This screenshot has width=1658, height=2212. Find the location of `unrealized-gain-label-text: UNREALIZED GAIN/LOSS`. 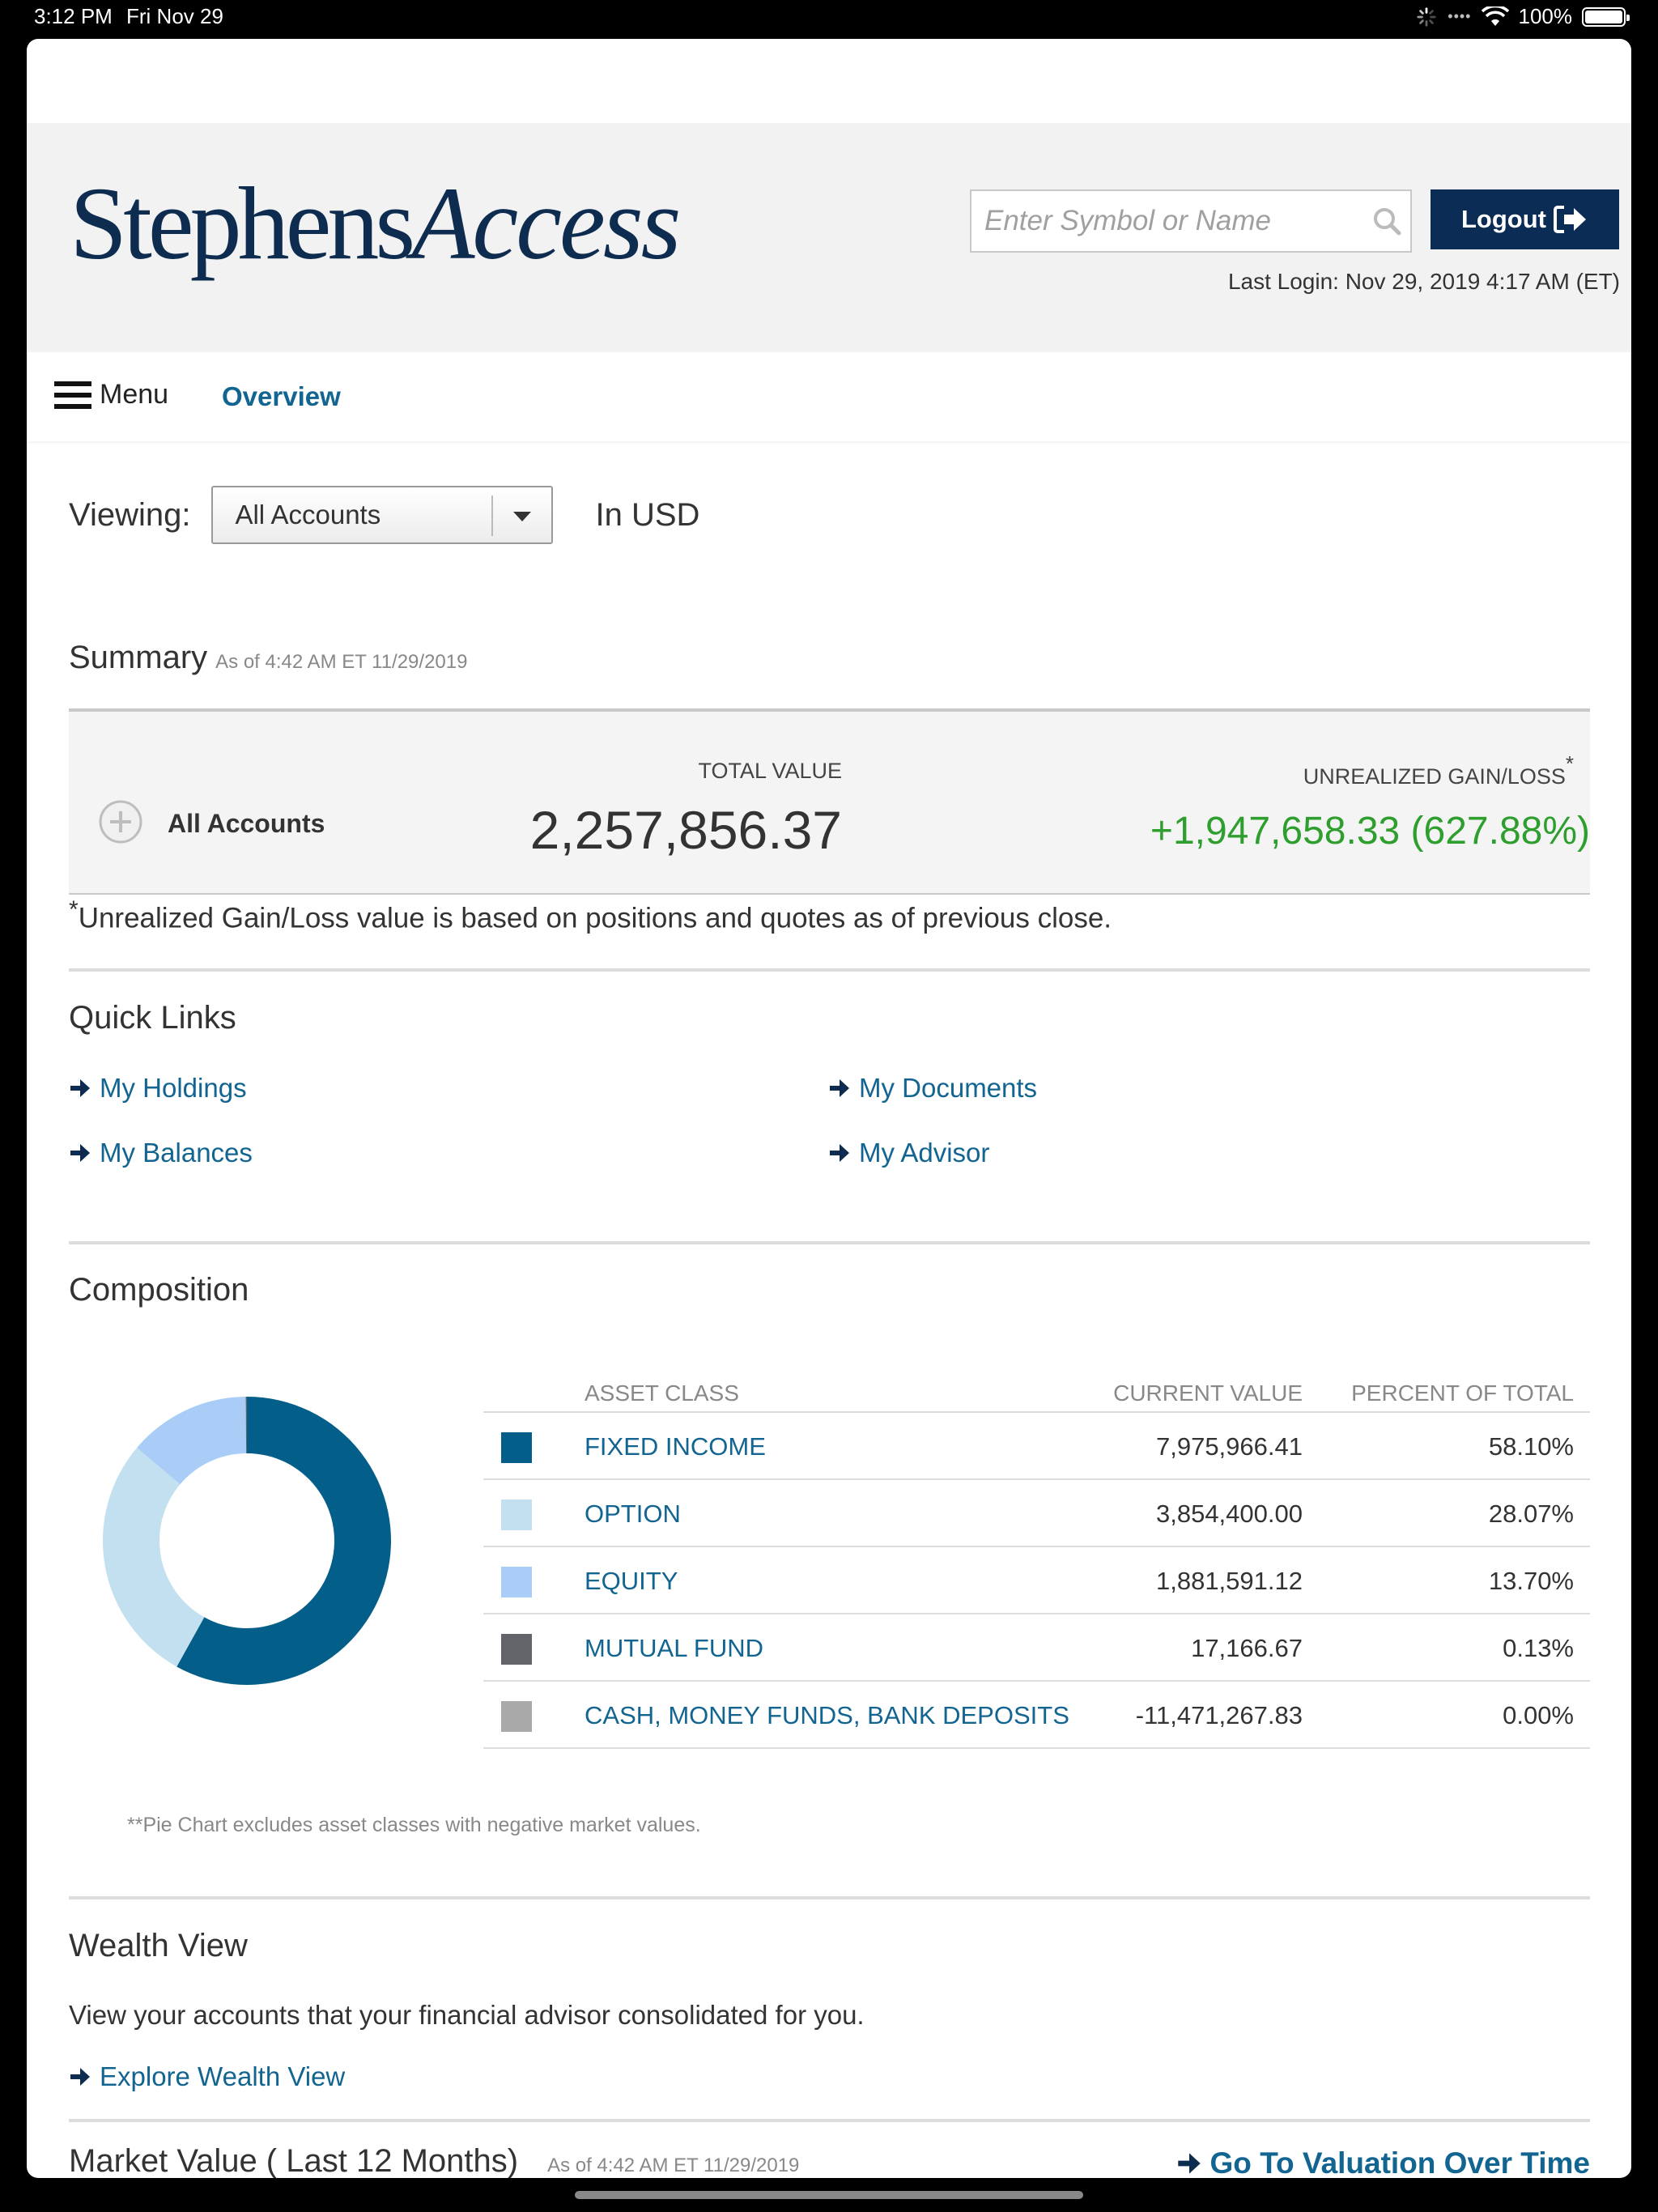

unrealized-gain-label-text: UNREALIZED GAIN/LOSS is located at coordinates (1434, 777).